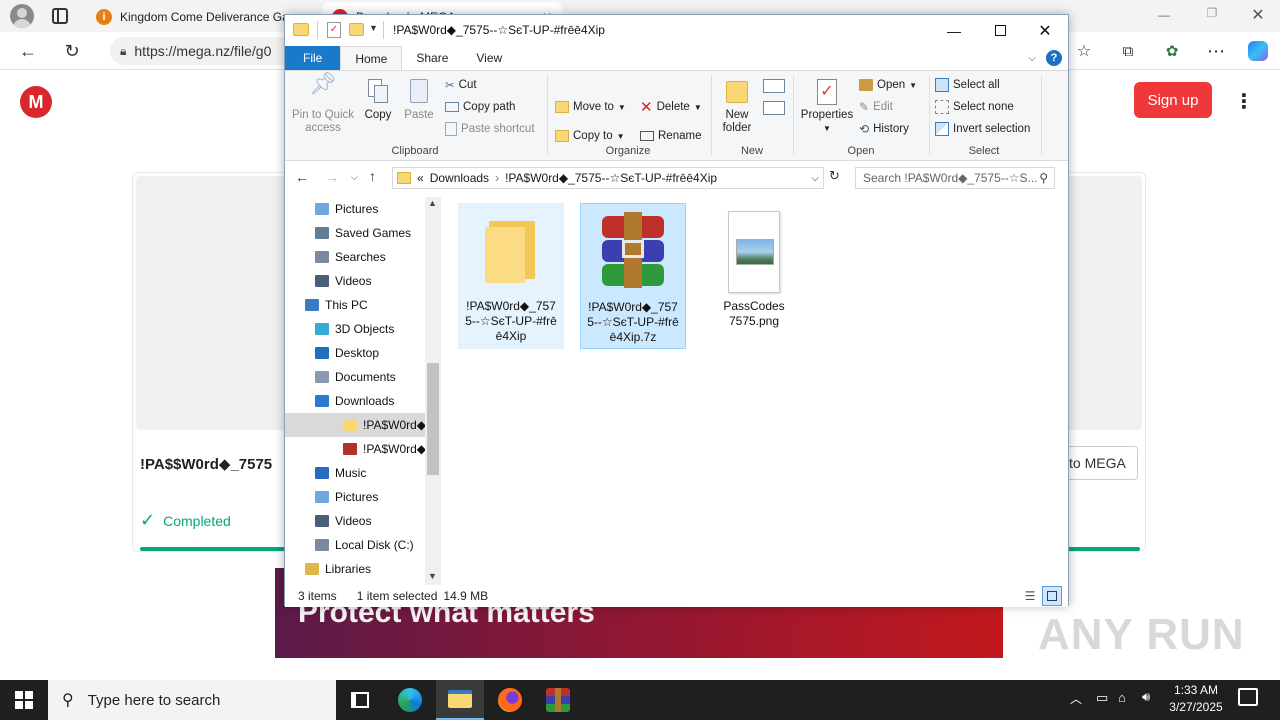  Describe the element at coordinates (378, 99) in the screenshot. I see `copy-button: Copy` at that location.